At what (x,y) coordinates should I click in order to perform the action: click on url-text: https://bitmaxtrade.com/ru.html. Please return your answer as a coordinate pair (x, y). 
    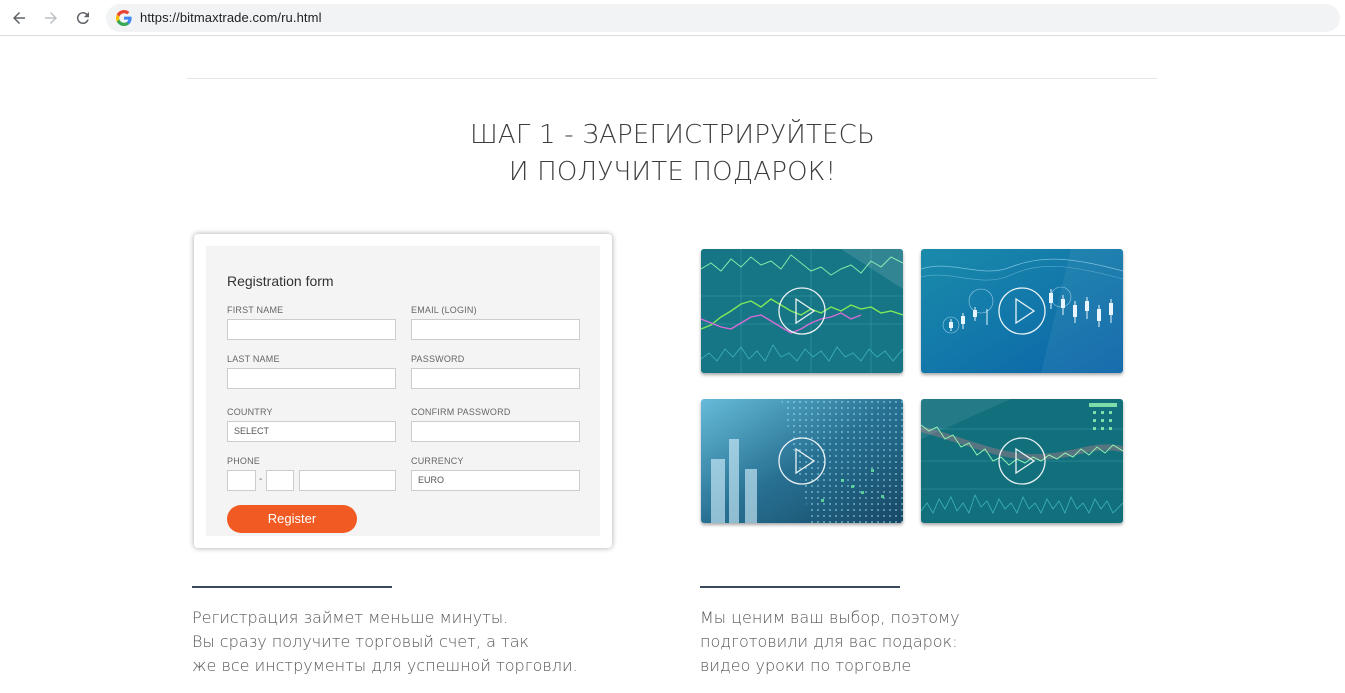
    Looking at the image, I should click on (231, 17).